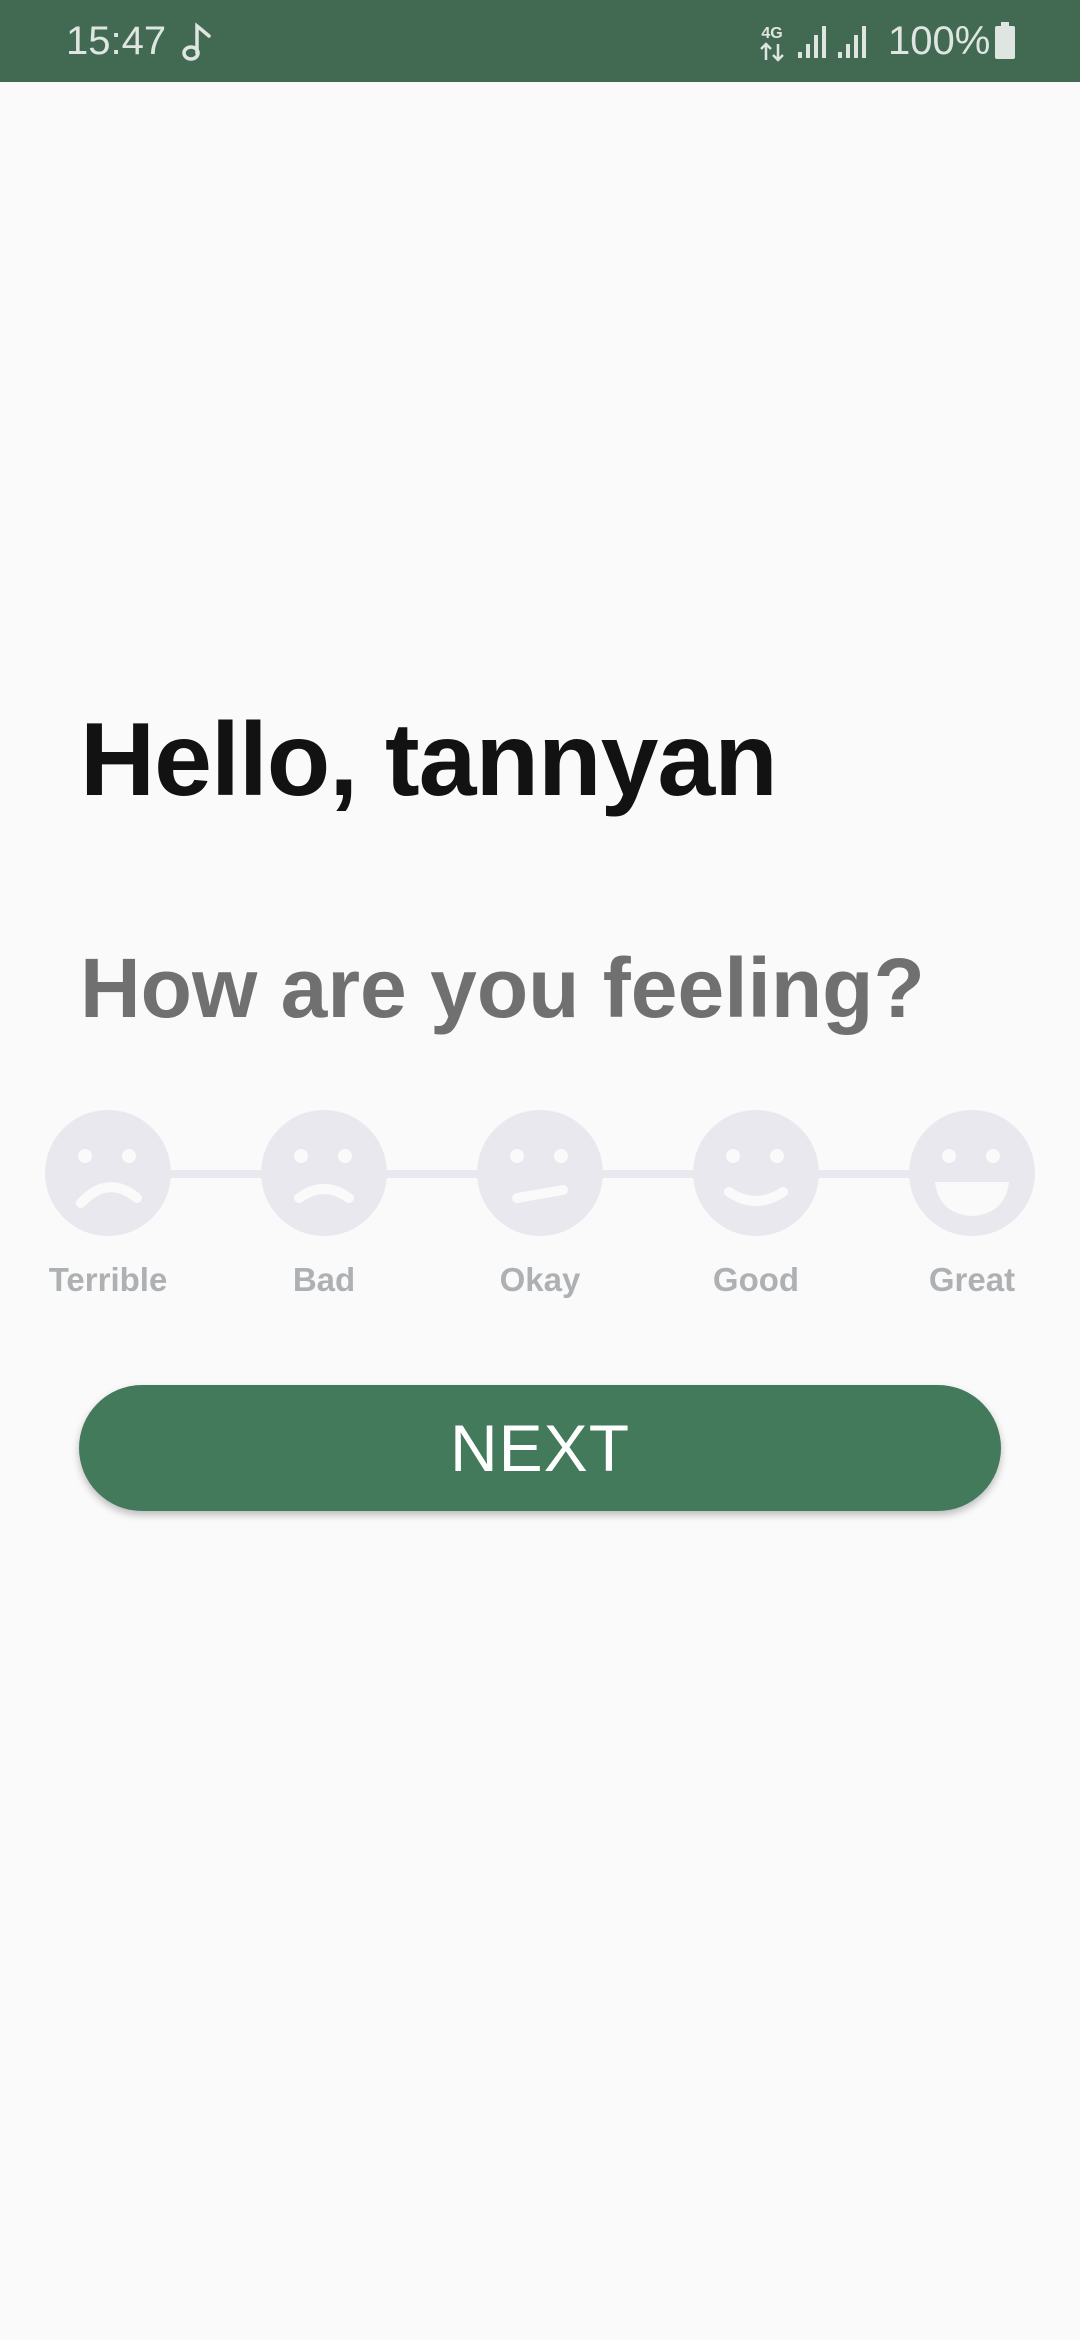 The image size is (1080, 2340). What do you see at coordinates (429, 760) in the screenshot?
I see `greeting-title: Hello, tannyan` at bounding box center [429, 760].